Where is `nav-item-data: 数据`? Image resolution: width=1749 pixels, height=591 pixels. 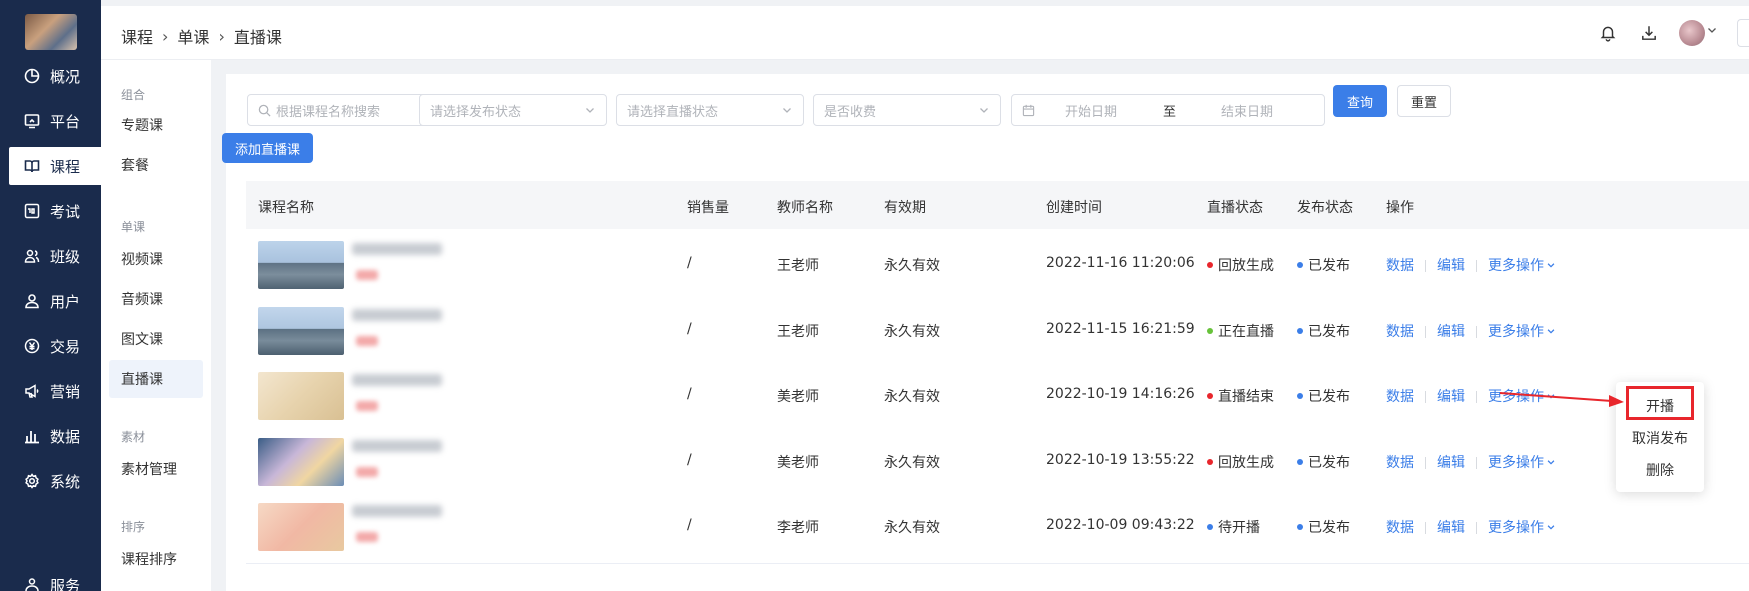 nav-item-data: 数据 is located at coordinates (50, 436).